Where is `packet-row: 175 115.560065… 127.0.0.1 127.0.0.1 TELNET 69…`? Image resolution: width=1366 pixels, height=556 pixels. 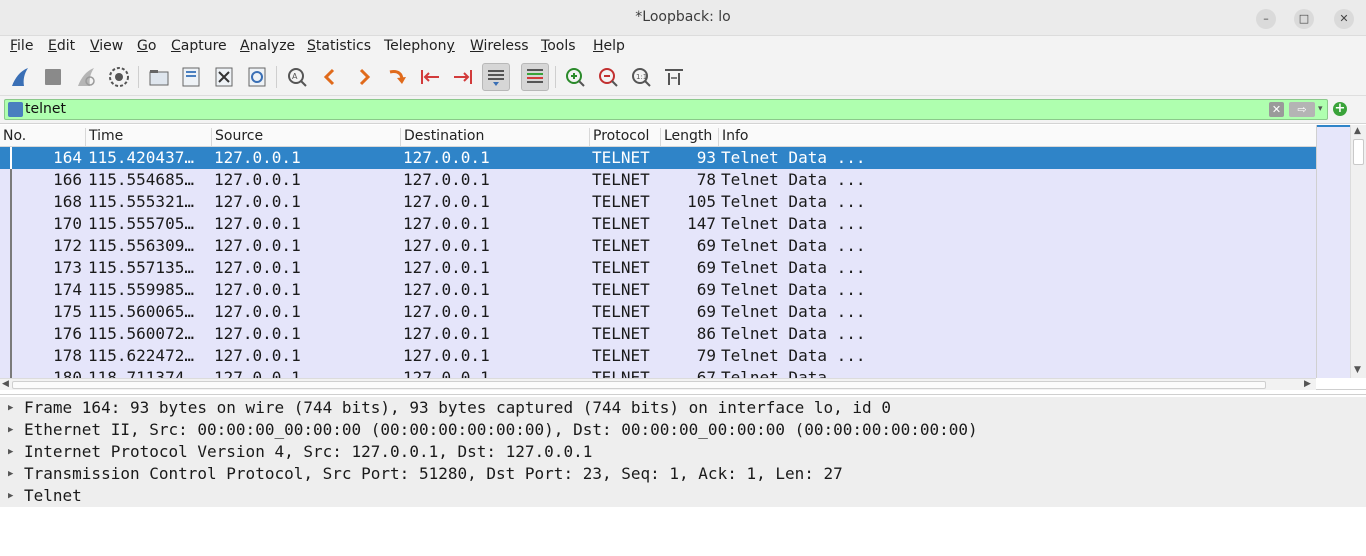
packet-row: 175 115.560065… 127.0.0.1 127.0.0.1 TELNET 69… is located at coordinates (658, 312).